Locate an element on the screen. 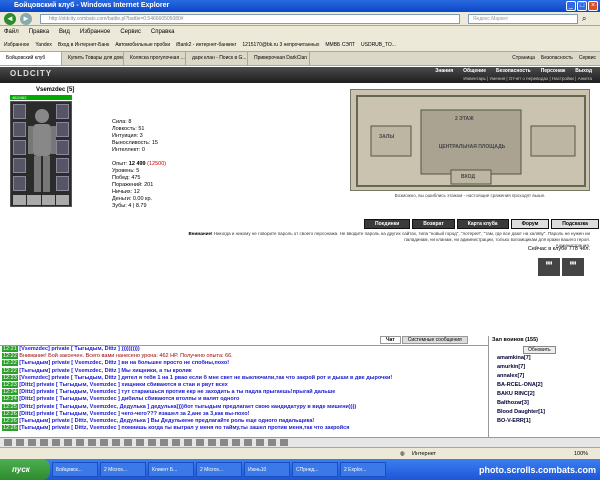  tab-system-messages: Системные сообщения is located at coordinates (434, 340).